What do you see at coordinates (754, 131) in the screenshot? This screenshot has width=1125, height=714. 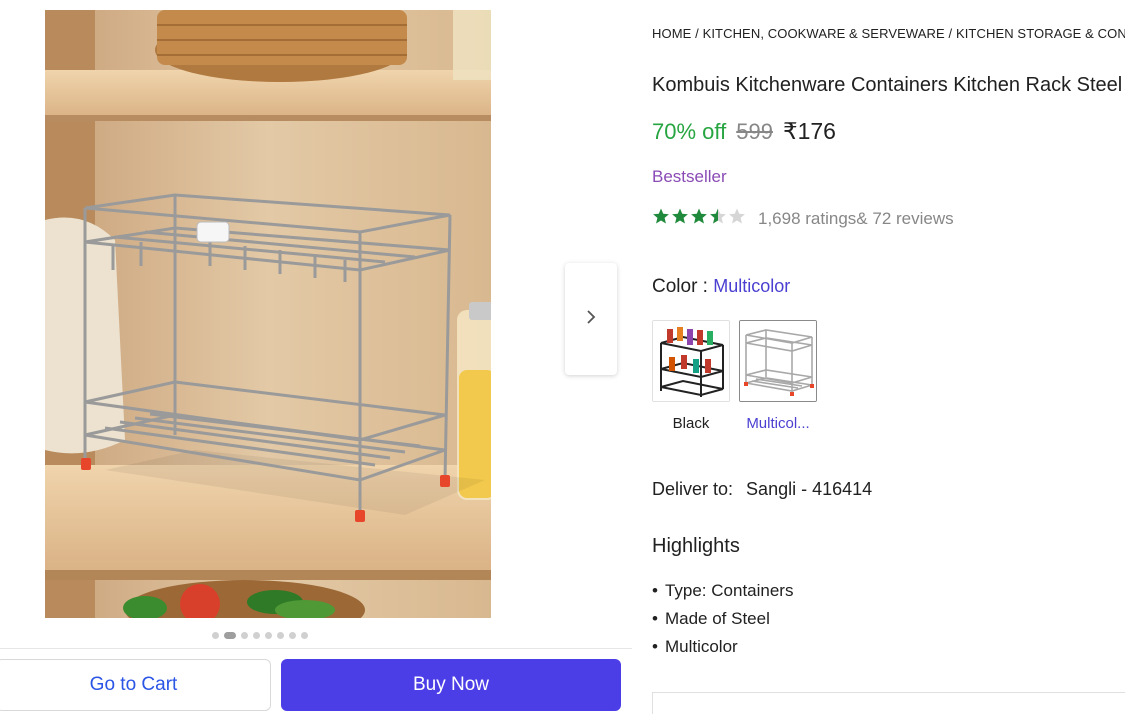 I see `original-price: 599` at bounding box center [754, 131].